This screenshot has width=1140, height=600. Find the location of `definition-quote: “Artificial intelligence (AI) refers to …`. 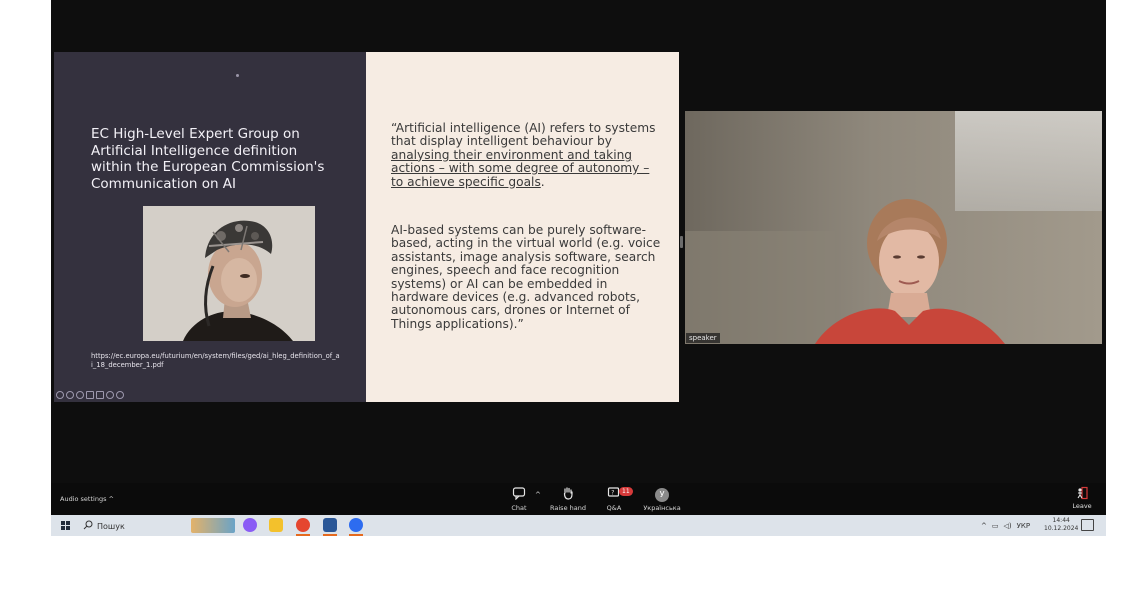

definition-quote: “Artificial intelligence (AI) refers to … is located at coordinates (523, 155).